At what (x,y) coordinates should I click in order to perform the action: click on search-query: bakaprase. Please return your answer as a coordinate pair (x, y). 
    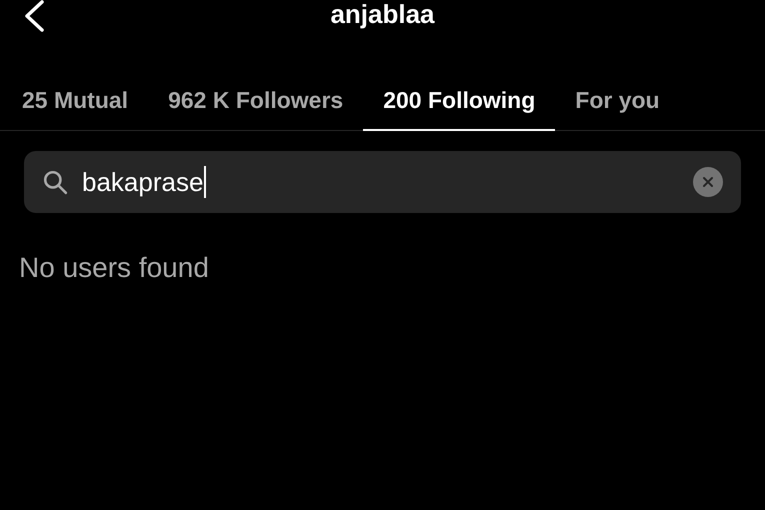
    Looking at the image, I should click on (143, 182).